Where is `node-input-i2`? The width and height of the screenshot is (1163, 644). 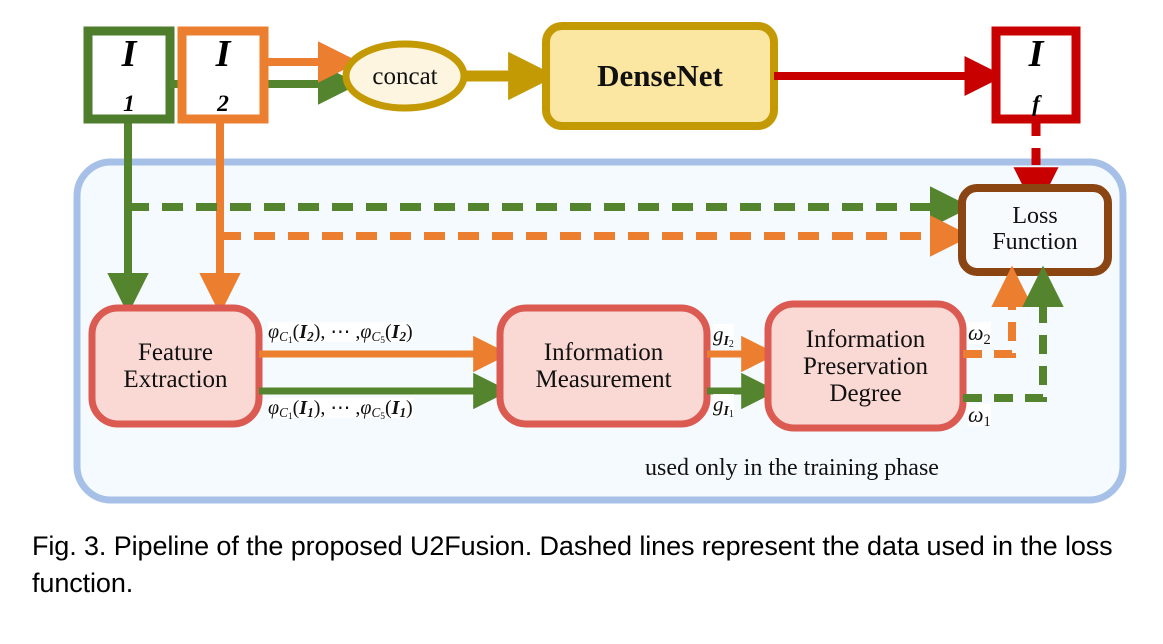 node-input-i2 is located at coordinates (223, 75).